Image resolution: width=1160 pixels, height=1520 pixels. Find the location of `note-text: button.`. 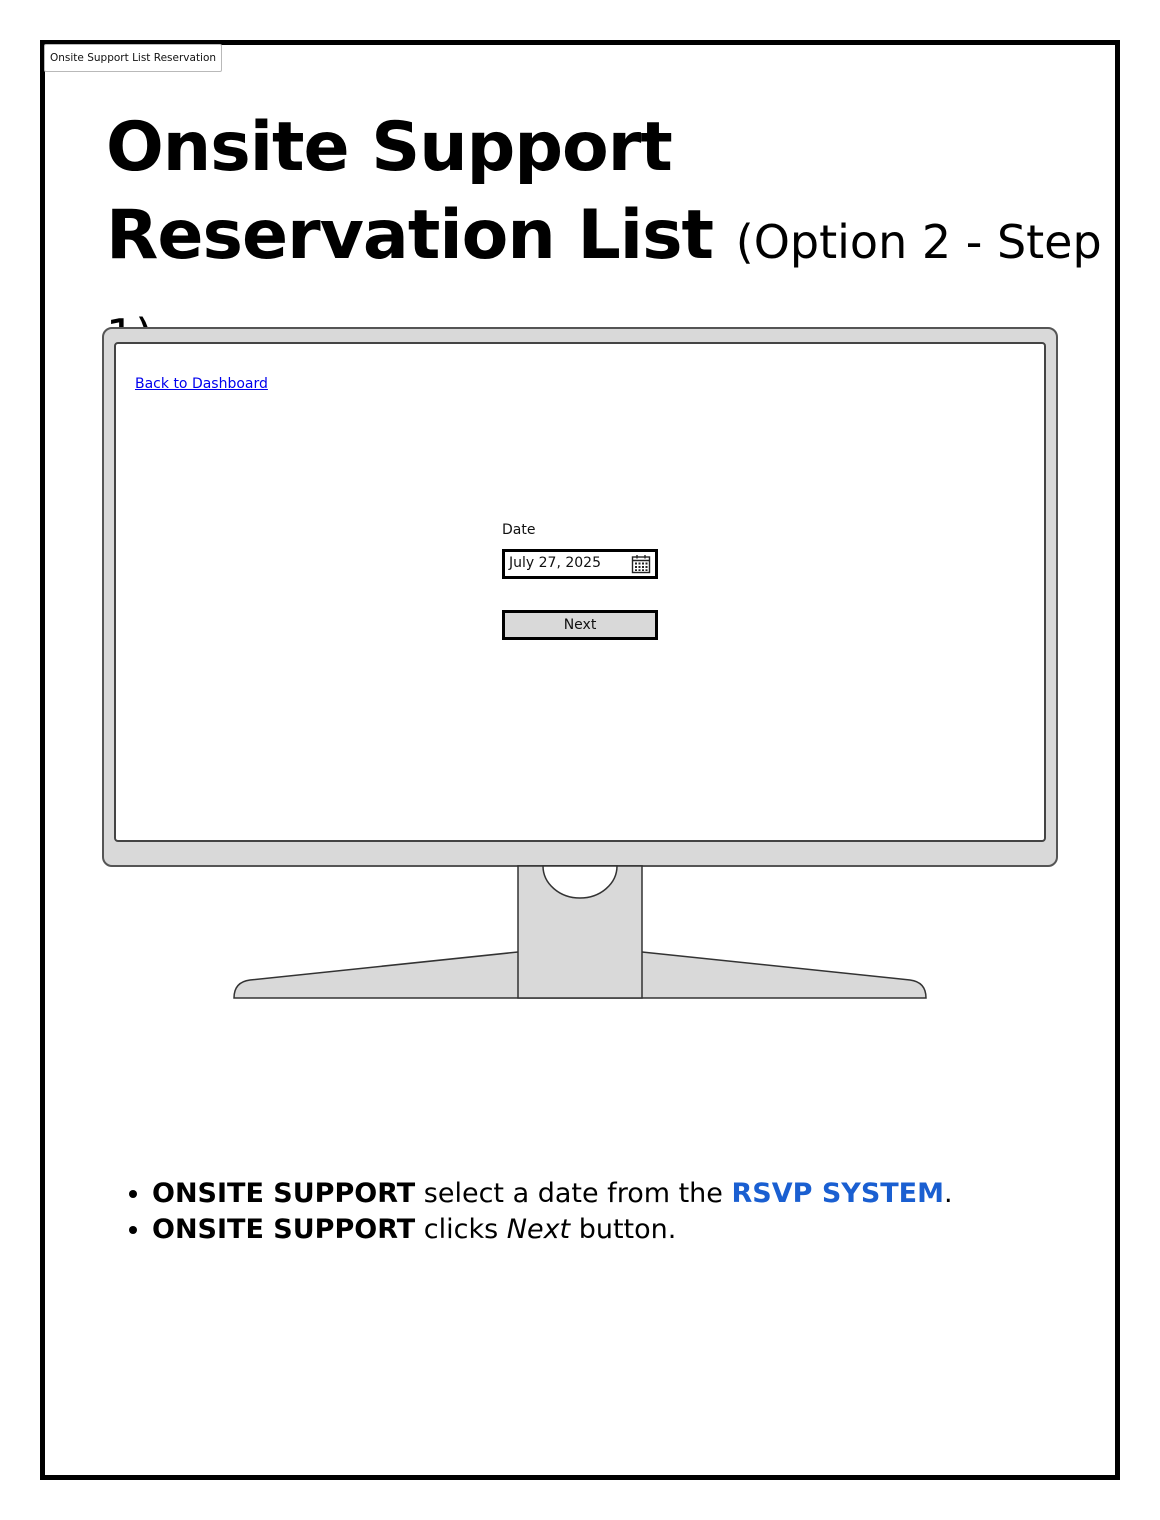

note-text: button. is located at coordinates (623, 1229).